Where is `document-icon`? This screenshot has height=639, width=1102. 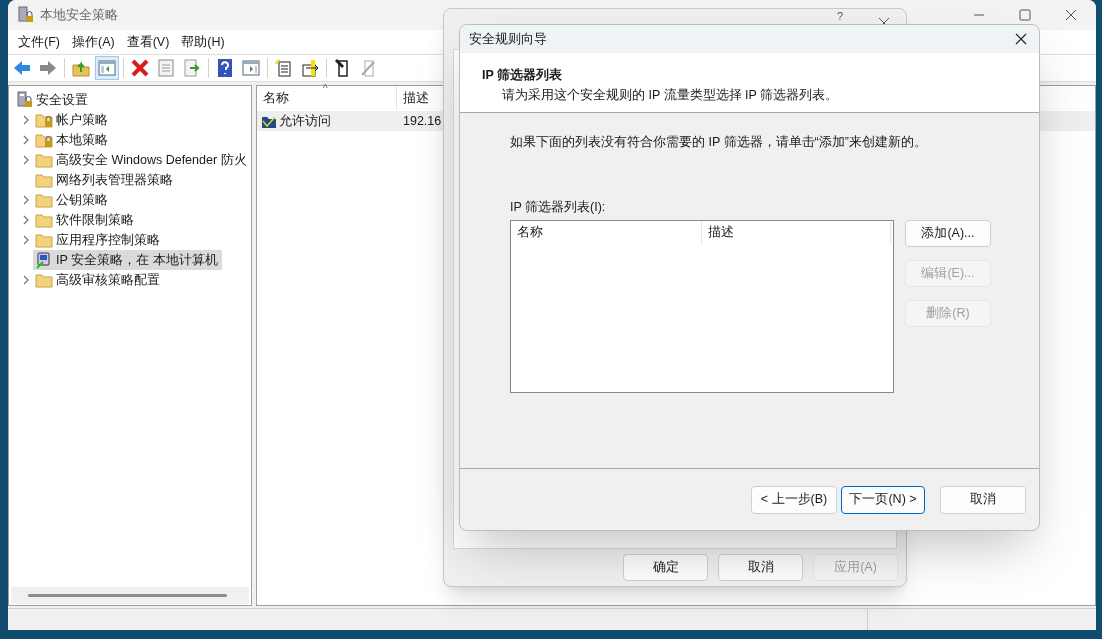 document-icon is located at coordinates (166, 68).